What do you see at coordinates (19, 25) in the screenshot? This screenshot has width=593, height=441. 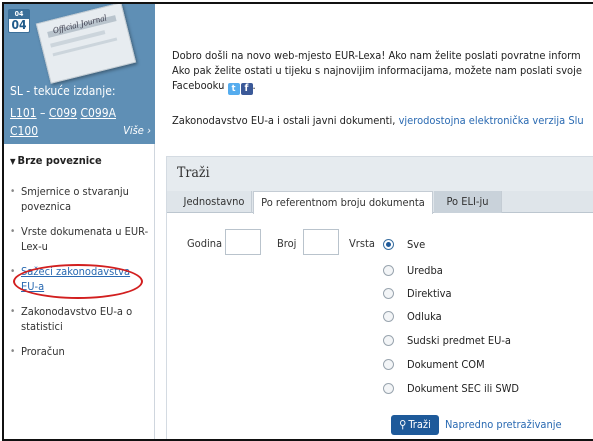 I see `calendar-day: 04` at bounding box center [19, 25].